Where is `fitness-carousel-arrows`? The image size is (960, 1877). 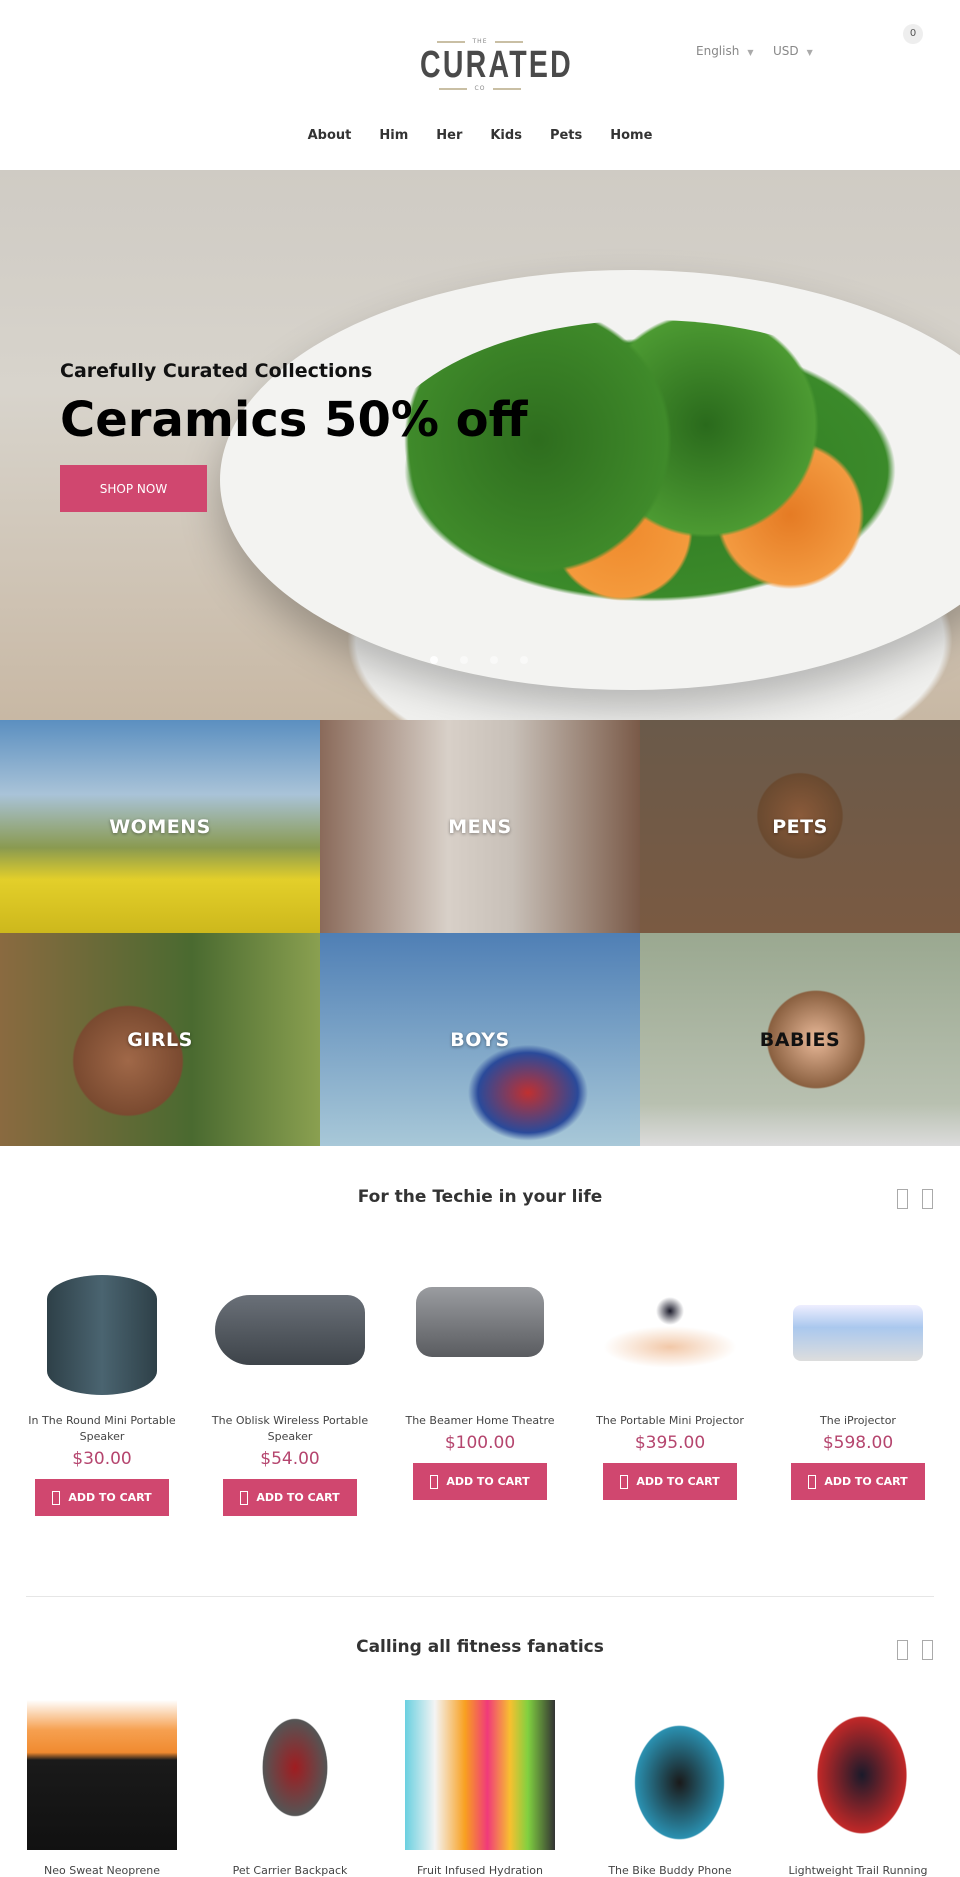
fitness-carousel-arrows is located at coordinates (915, 1650).